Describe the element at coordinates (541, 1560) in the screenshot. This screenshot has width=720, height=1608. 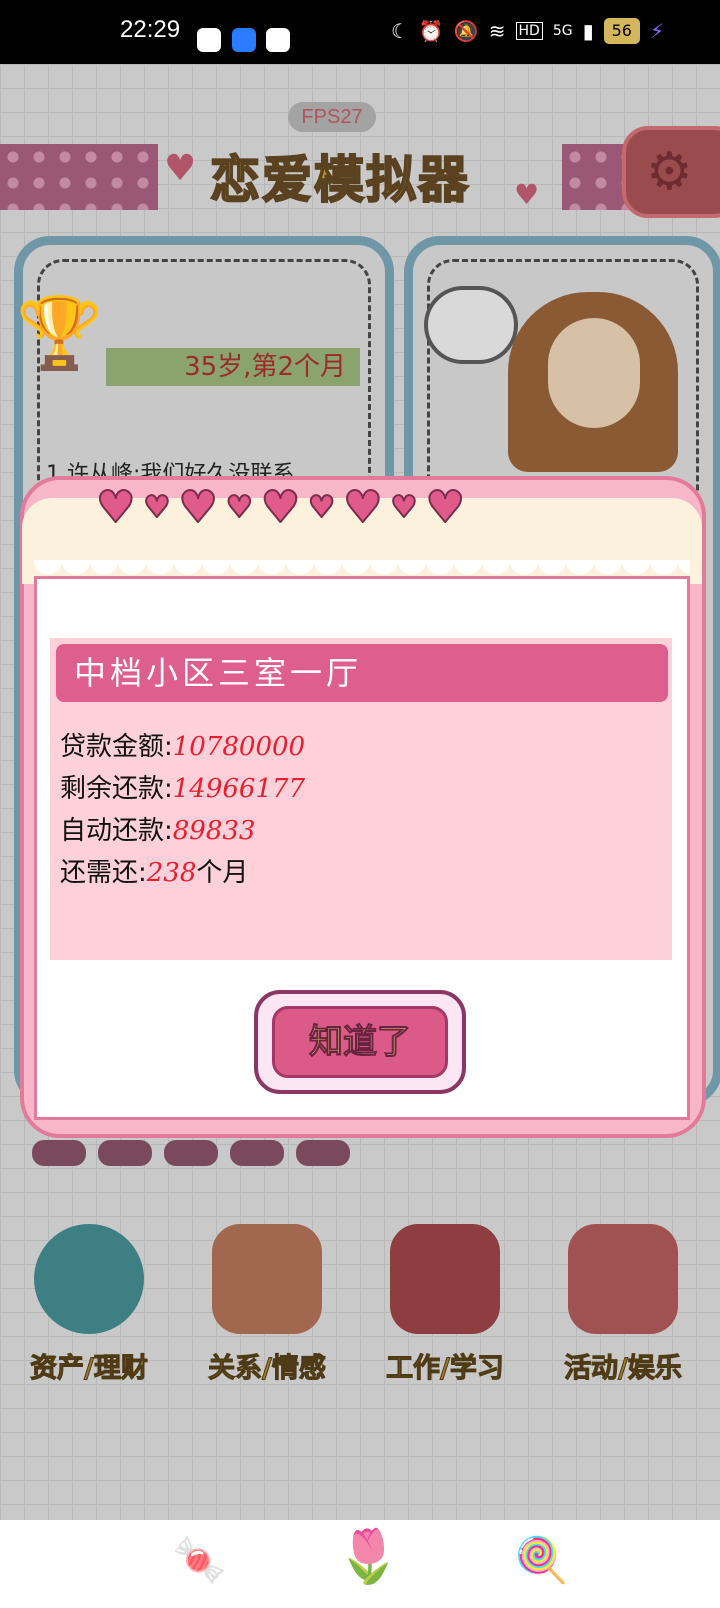
I see `lollipop-icon: 🍭` at that location.